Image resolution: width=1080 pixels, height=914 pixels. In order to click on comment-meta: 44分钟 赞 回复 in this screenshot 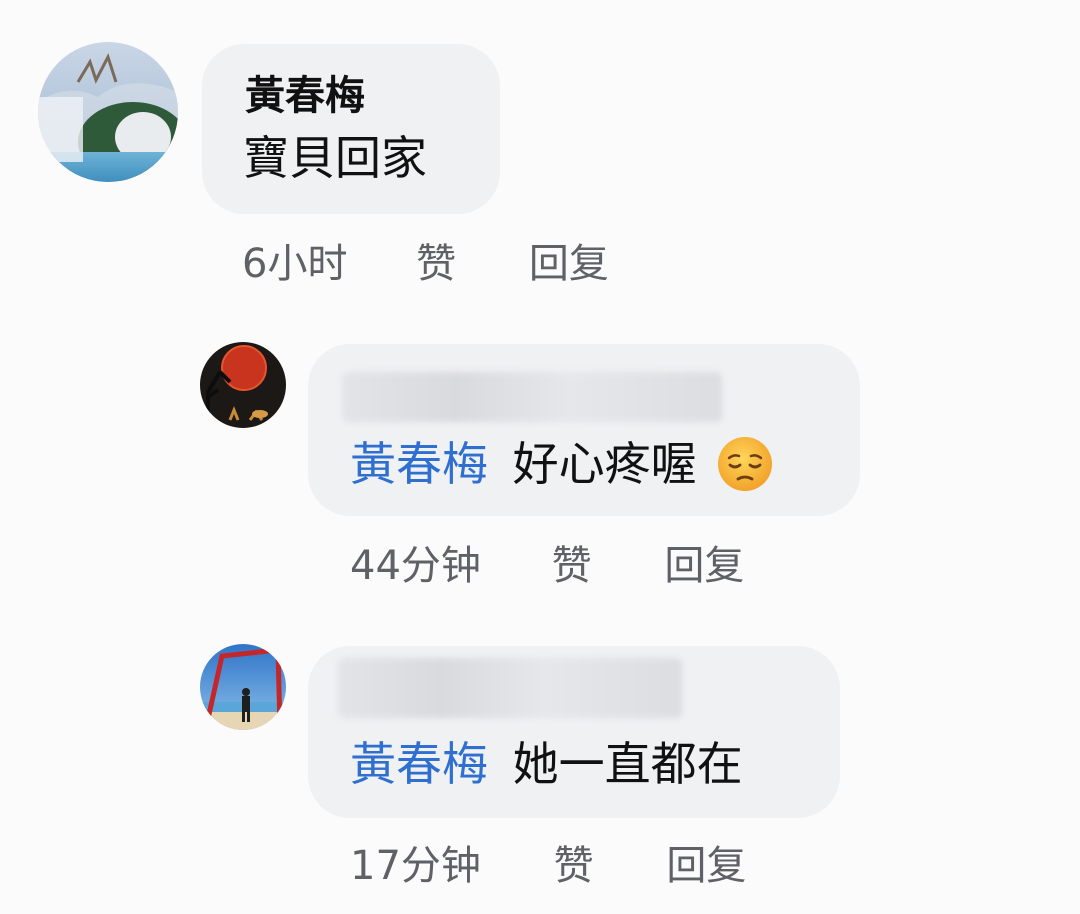, I will do `click(547, 566)`.